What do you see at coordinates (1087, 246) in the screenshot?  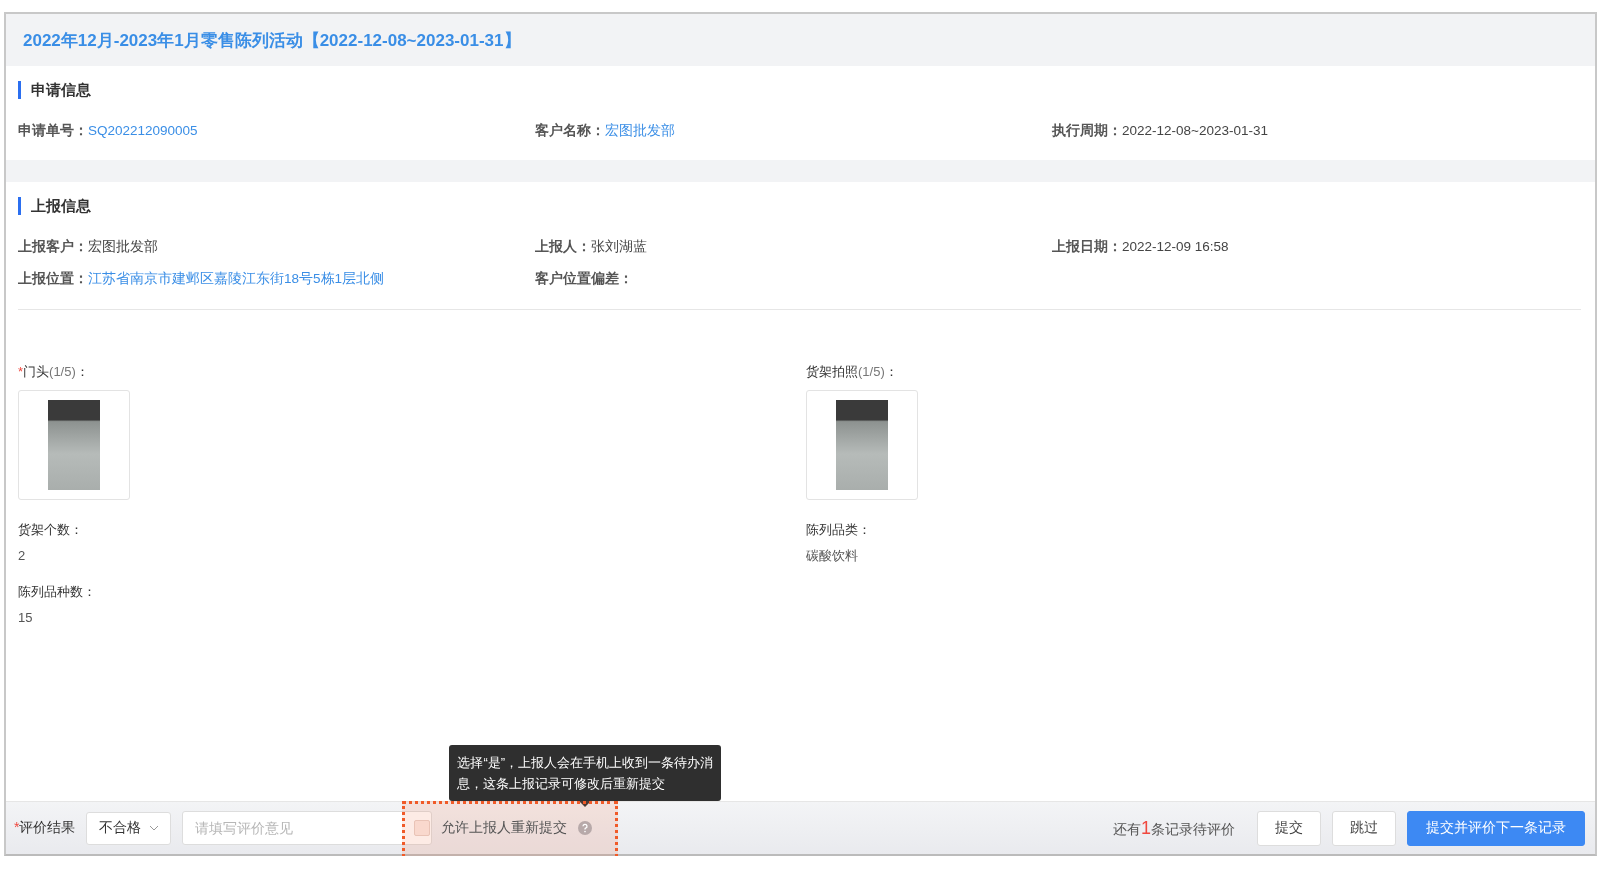 I see `field-label: 上报日期：` at bounding box center [1087, 246].